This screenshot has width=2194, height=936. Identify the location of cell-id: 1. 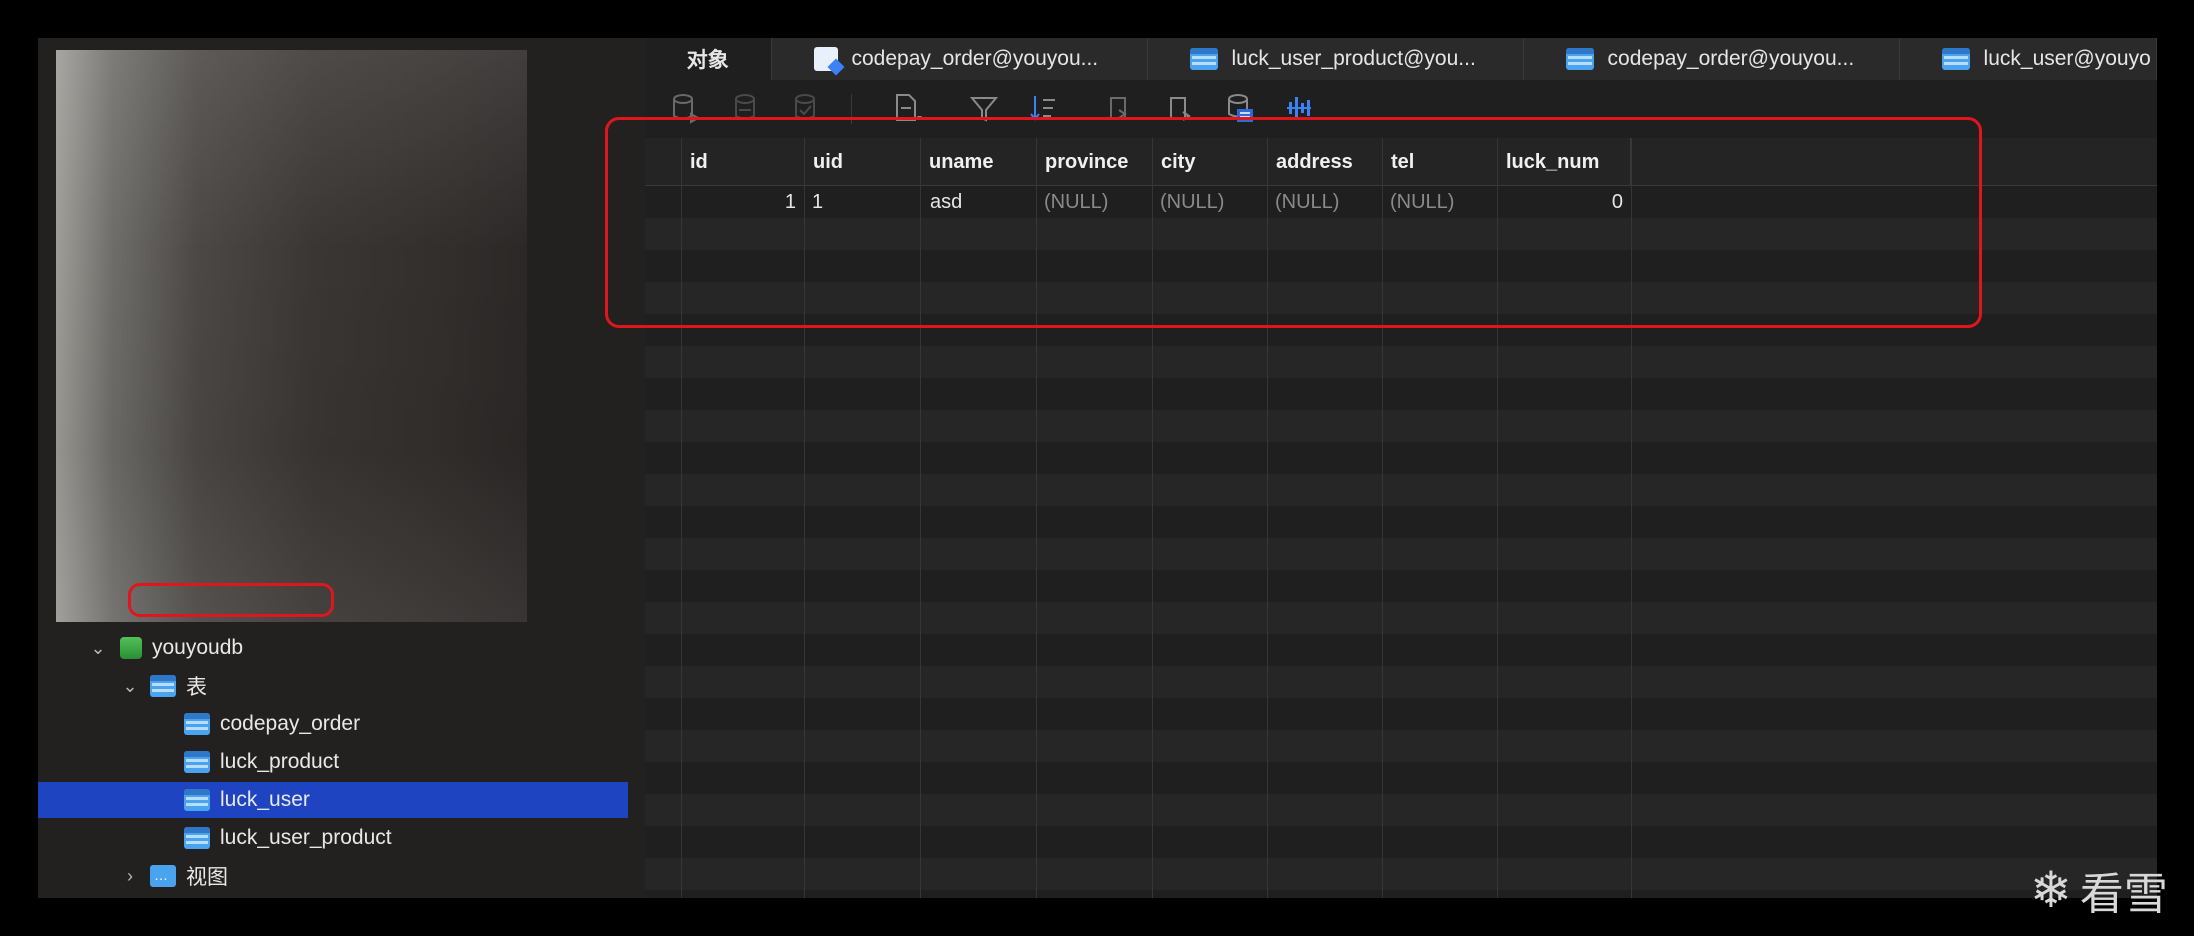
(742, 202).